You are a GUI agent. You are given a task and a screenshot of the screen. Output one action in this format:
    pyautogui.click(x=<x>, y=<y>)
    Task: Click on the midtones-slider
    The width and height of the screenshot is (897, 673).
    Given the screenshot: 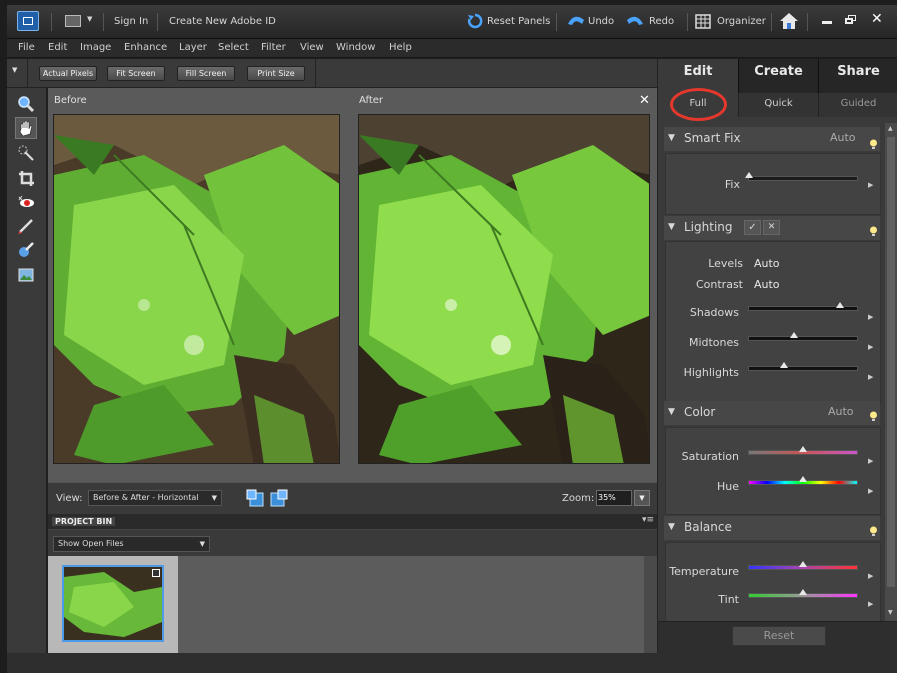 What is the action you would take?
    pyautogui.click(x=803, y=336)
    